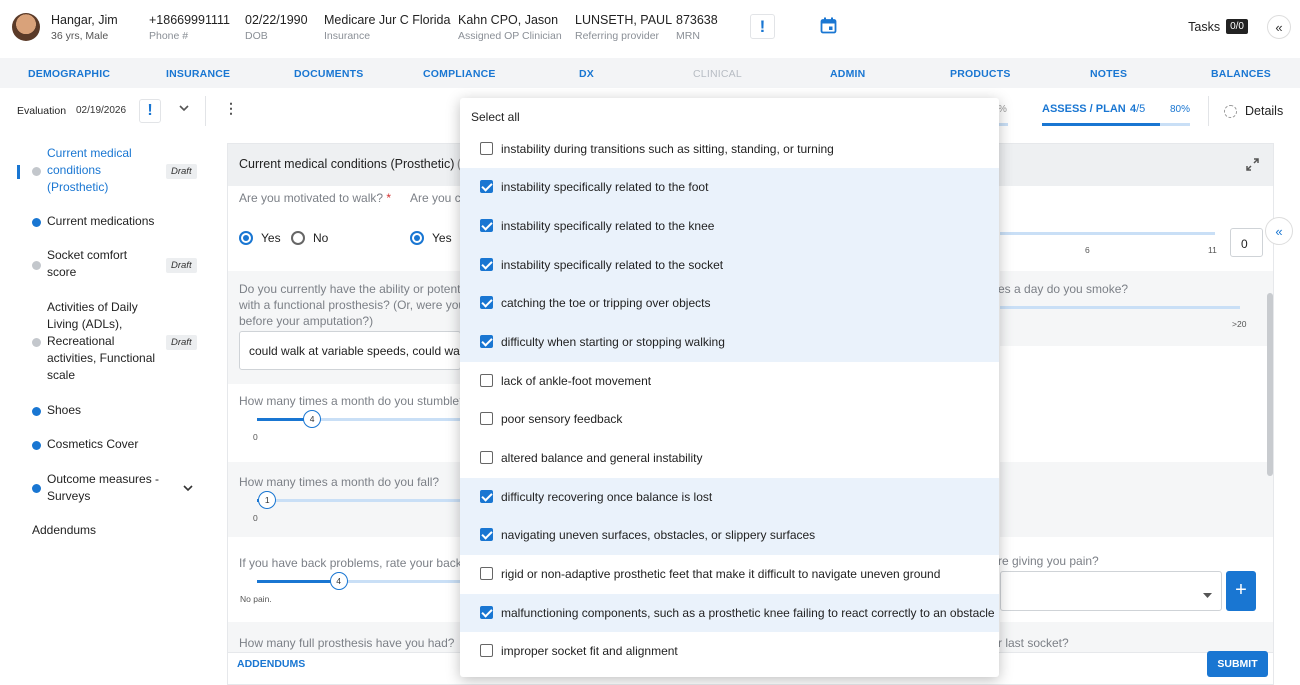  What do you see at coordinates (1180, 109) in the screenshot?
I see `assess-plan-percent: 80%` at bounding box center [1180, 109].